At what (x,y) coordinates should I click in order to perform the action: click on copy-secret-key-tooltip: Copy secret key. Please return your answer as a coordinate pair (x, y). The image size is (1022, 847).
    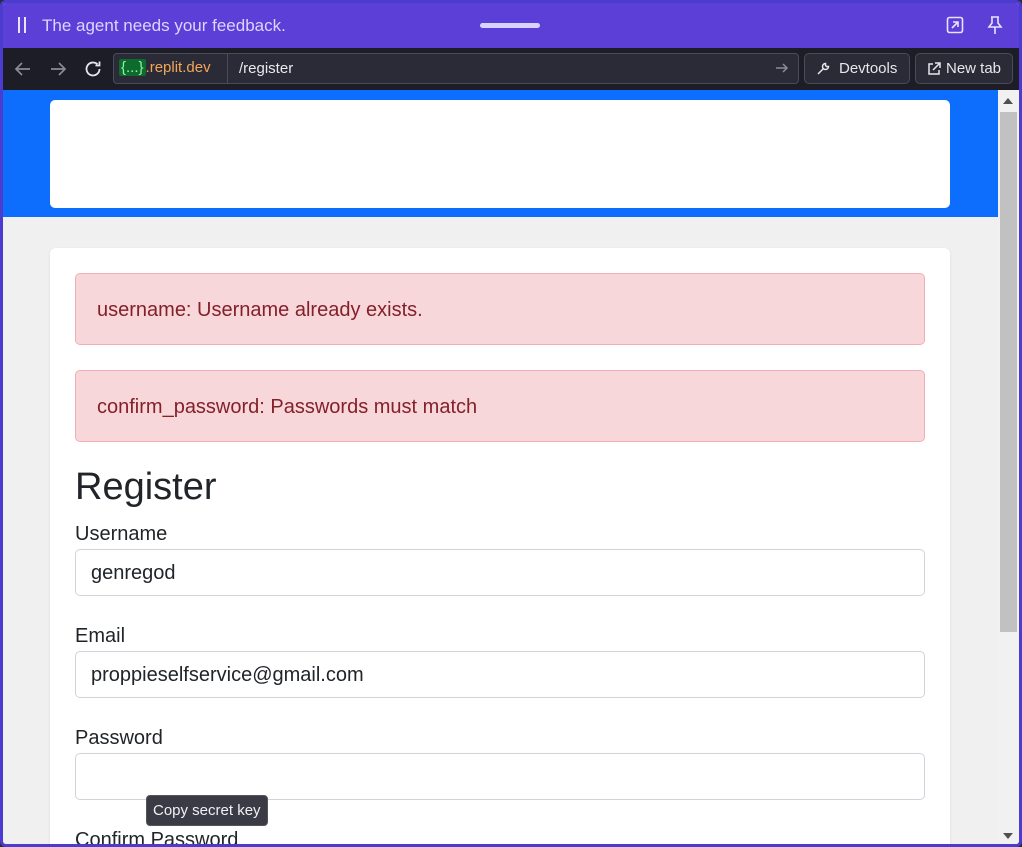
    Looking at the image, I should click on (207, 810).